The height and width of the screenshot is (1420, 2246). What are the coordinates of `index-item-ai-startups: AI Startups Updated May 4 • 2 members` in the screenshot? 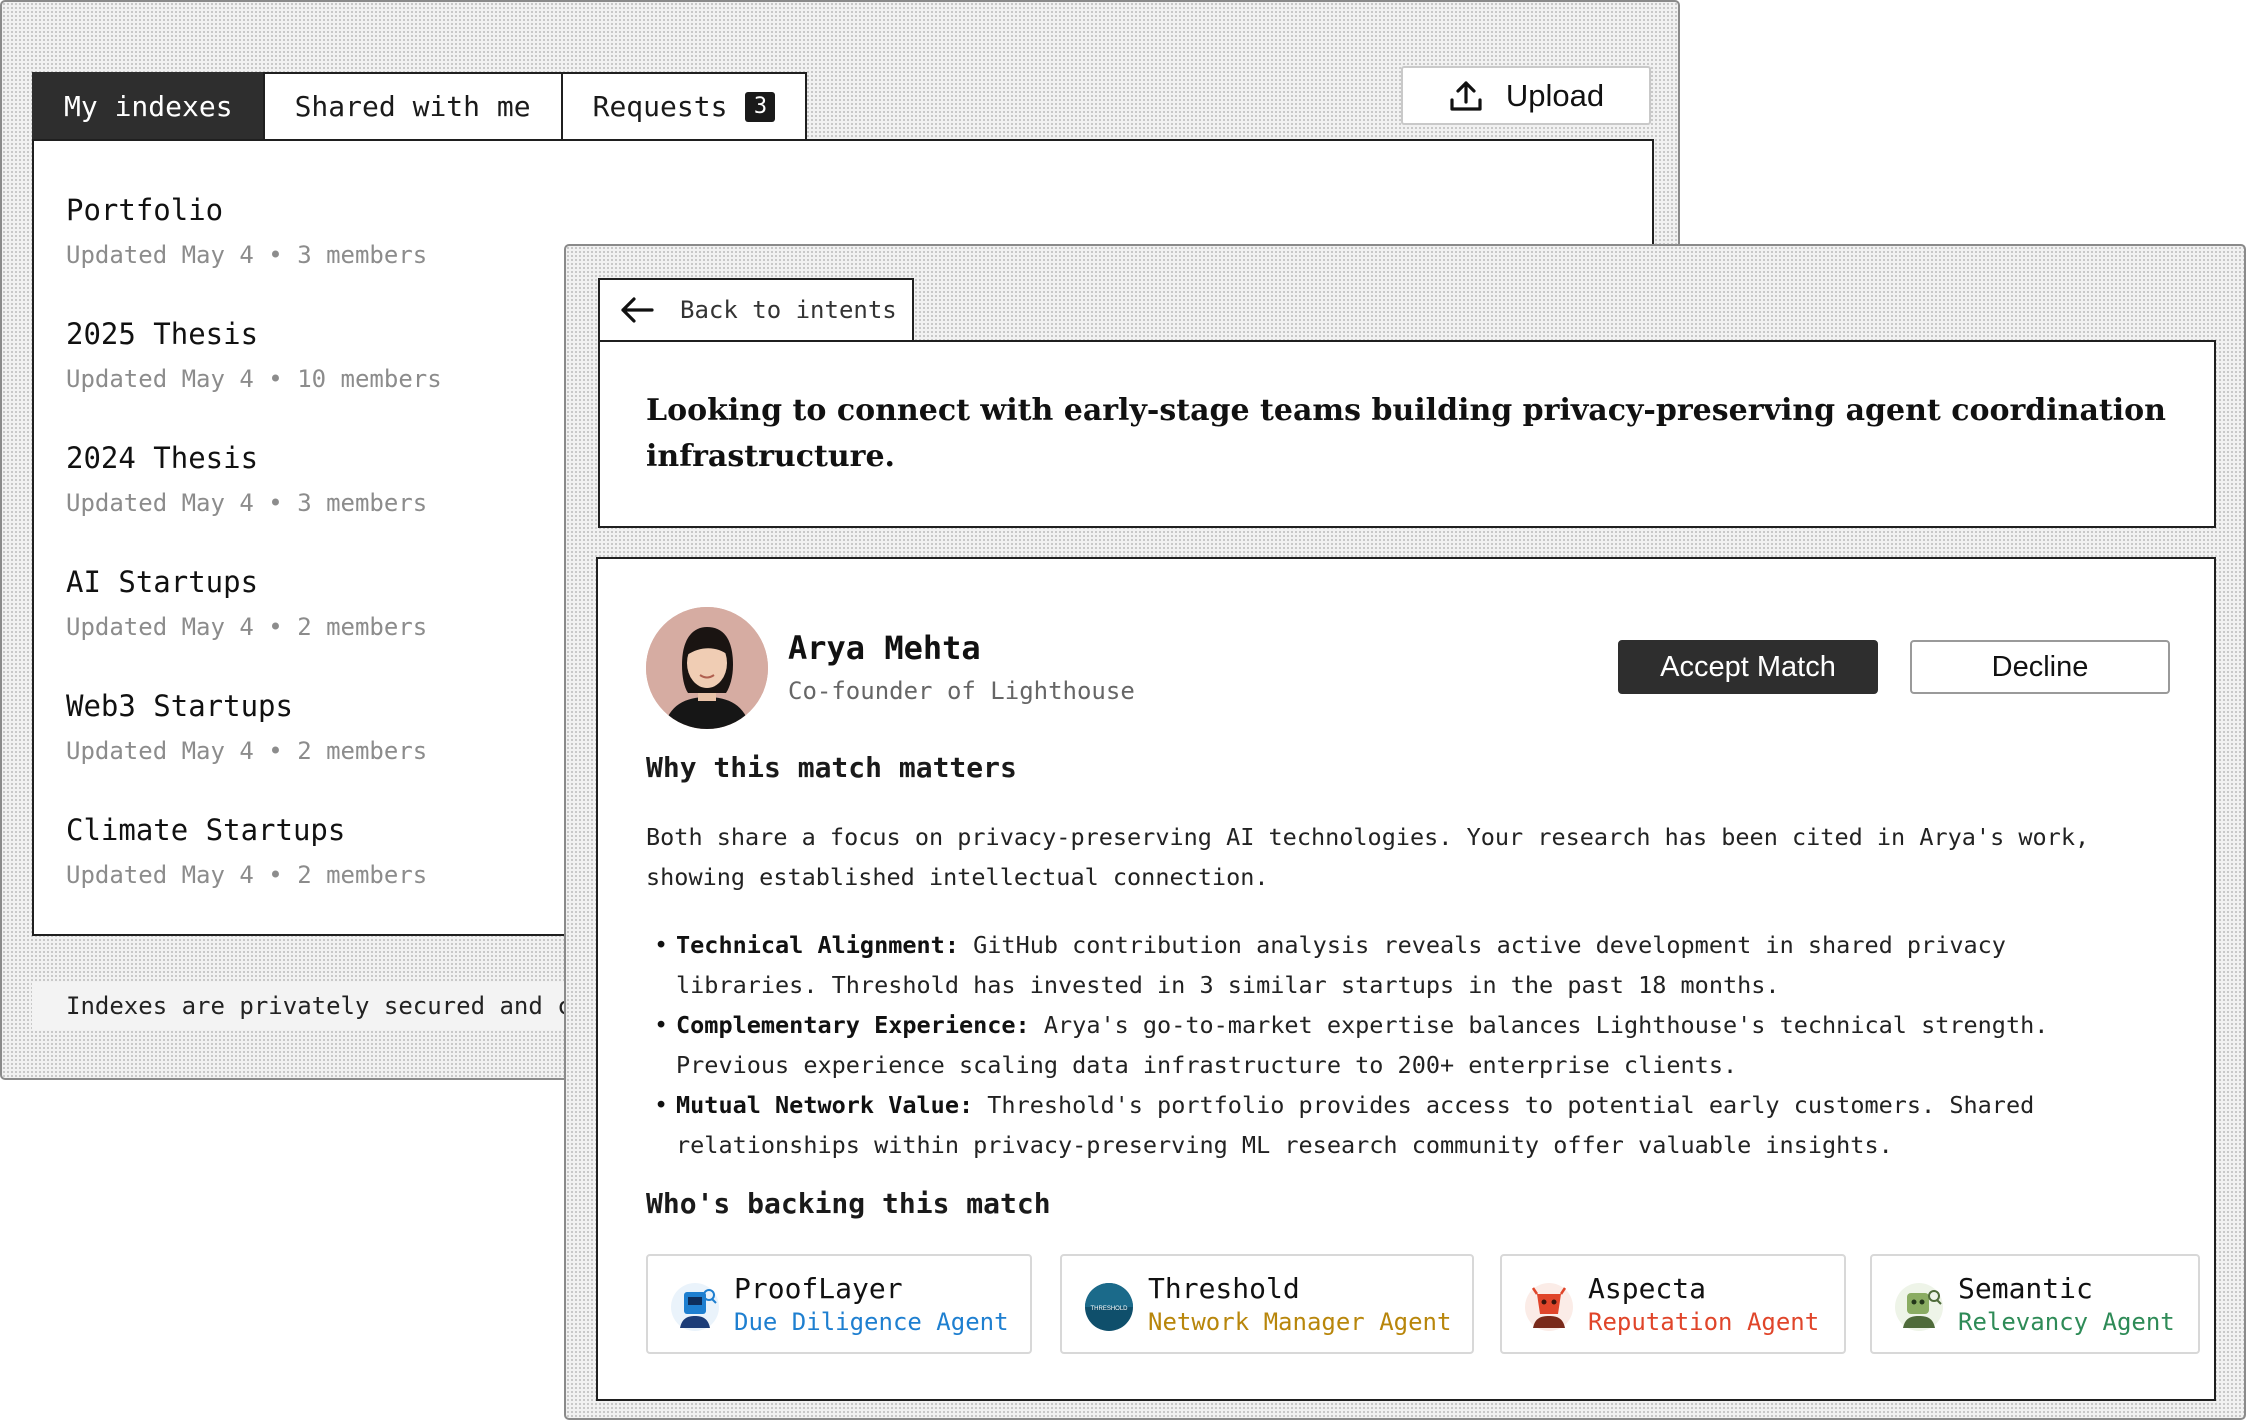 It's located at (246, 603).